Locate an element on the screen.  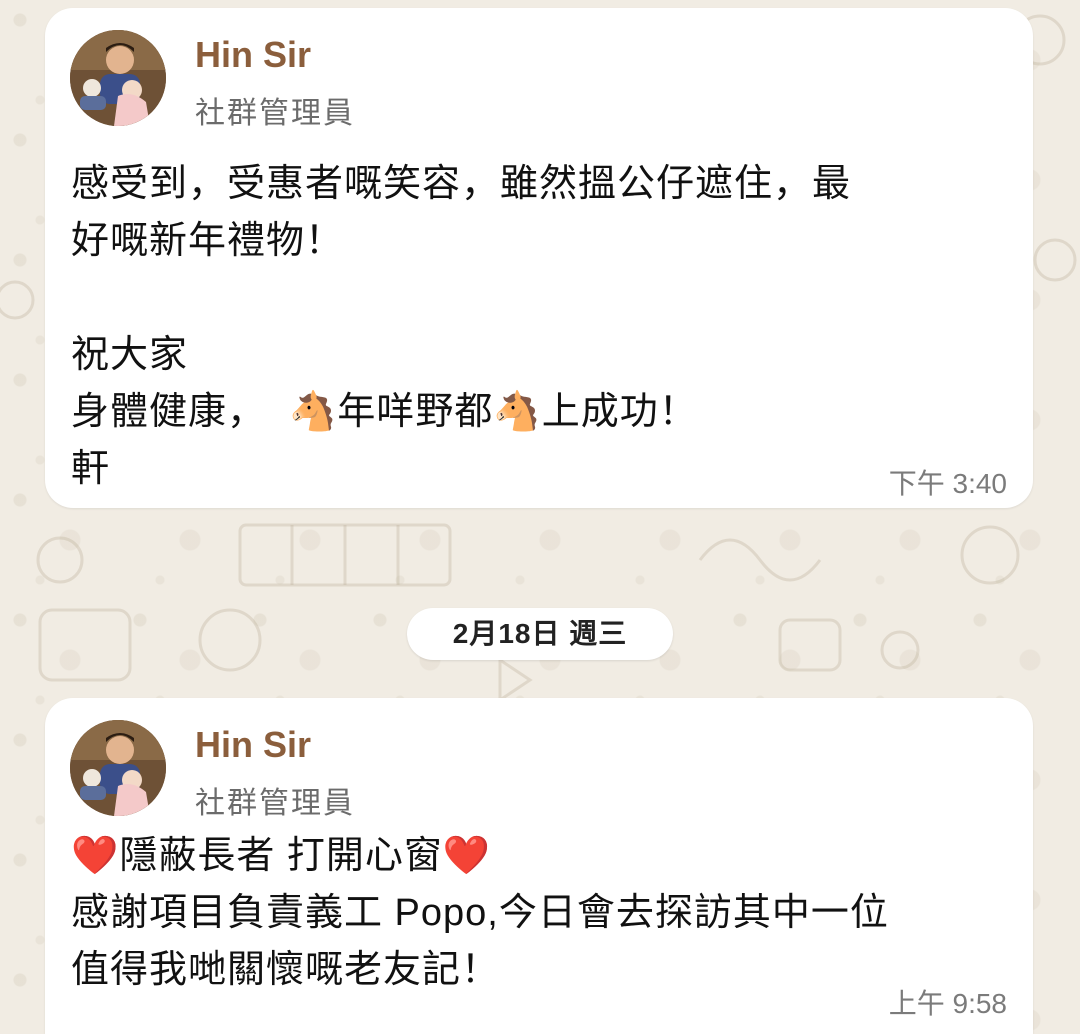
date-divider: 2月18日 週三 is located at coordinates (540, 634).